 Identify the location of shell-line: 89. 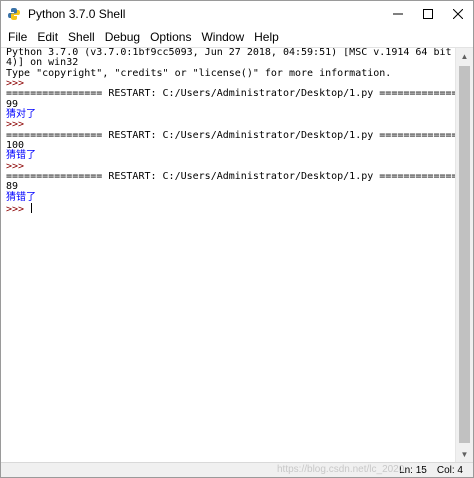
(12, 187).